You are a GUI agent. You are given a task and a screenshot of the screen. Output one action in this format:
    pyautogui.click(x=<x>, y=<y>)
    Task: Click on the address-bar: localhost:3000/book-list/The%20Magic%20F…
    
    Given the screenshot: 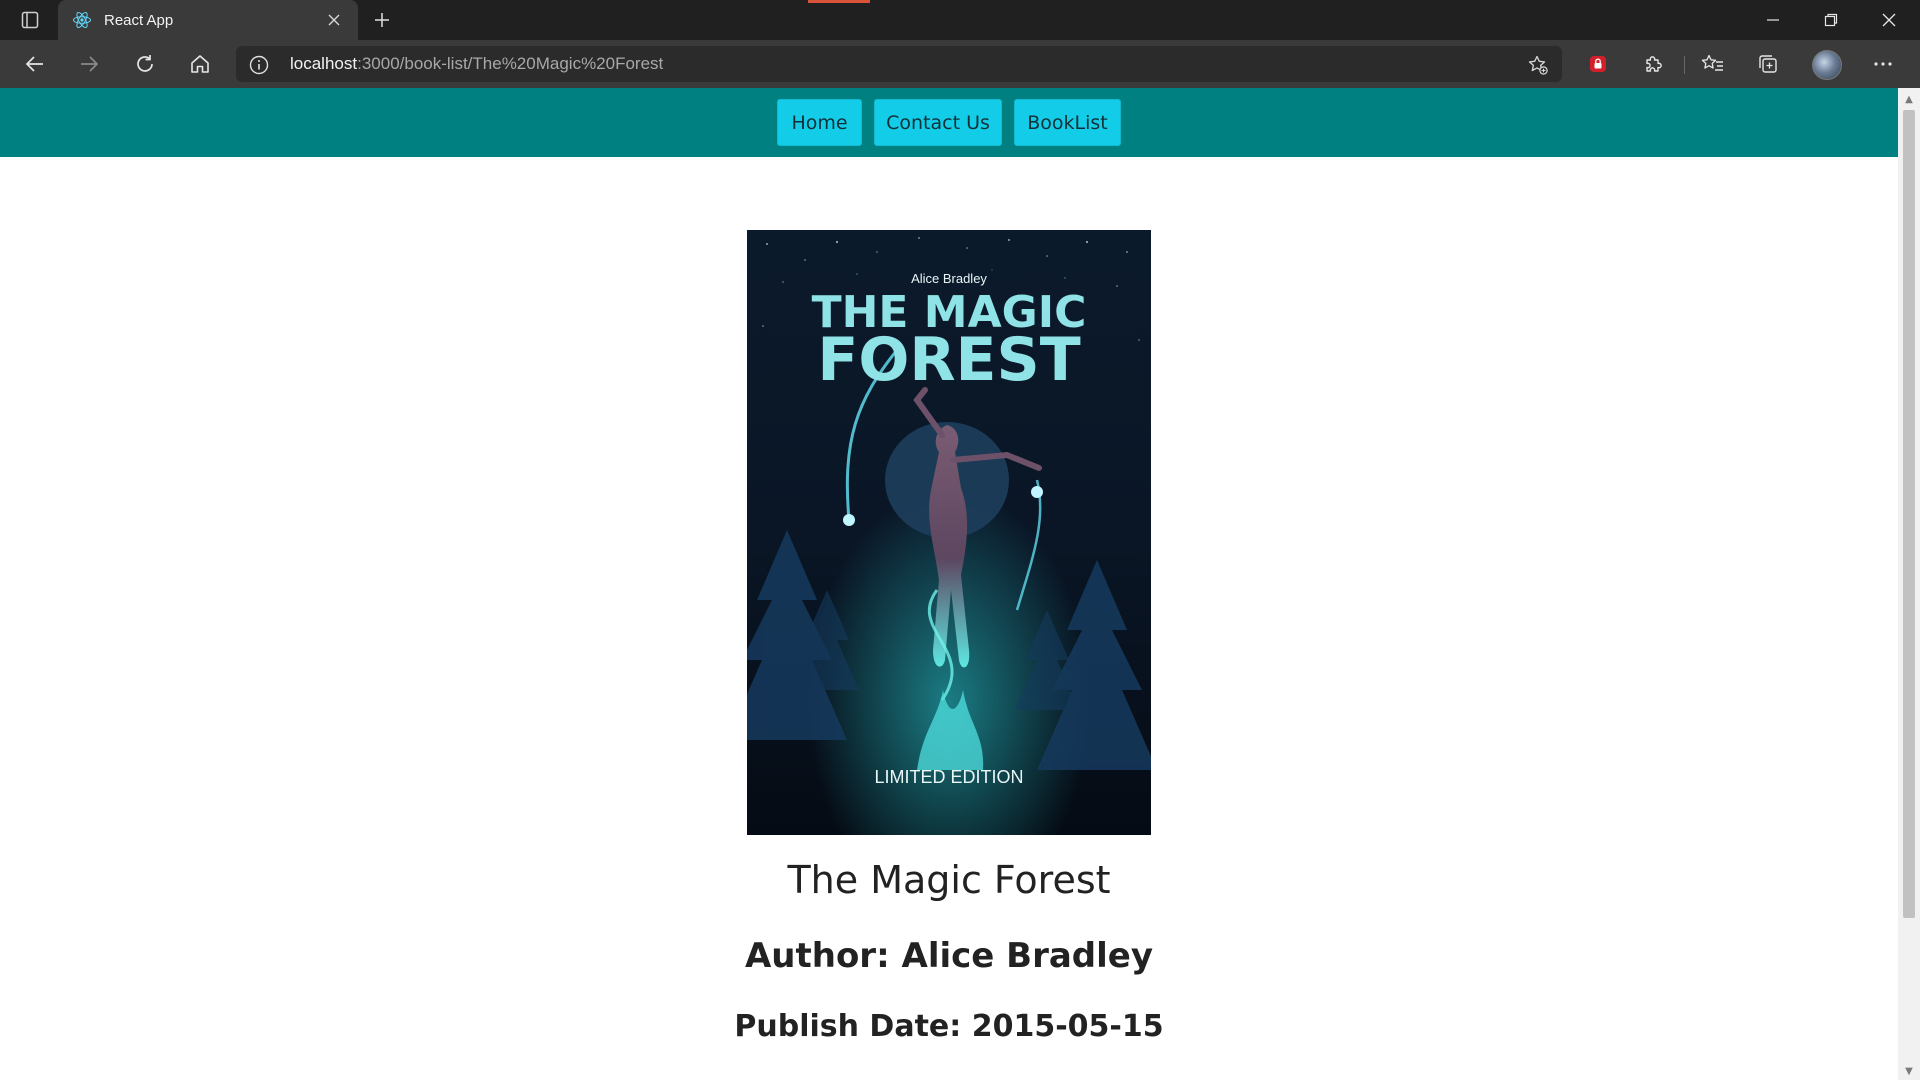 What is the action you would take?
    pyautogui.click(x=899, y=64)
    